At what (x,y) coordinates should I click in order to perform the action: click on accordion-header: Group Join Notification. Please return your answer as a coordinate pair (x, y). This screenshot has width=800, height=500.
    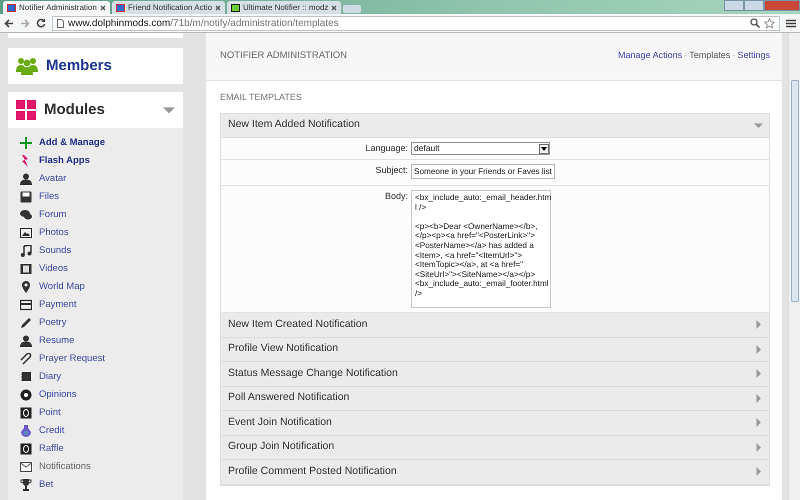
    Looking at the image, I should click on (495, 448).